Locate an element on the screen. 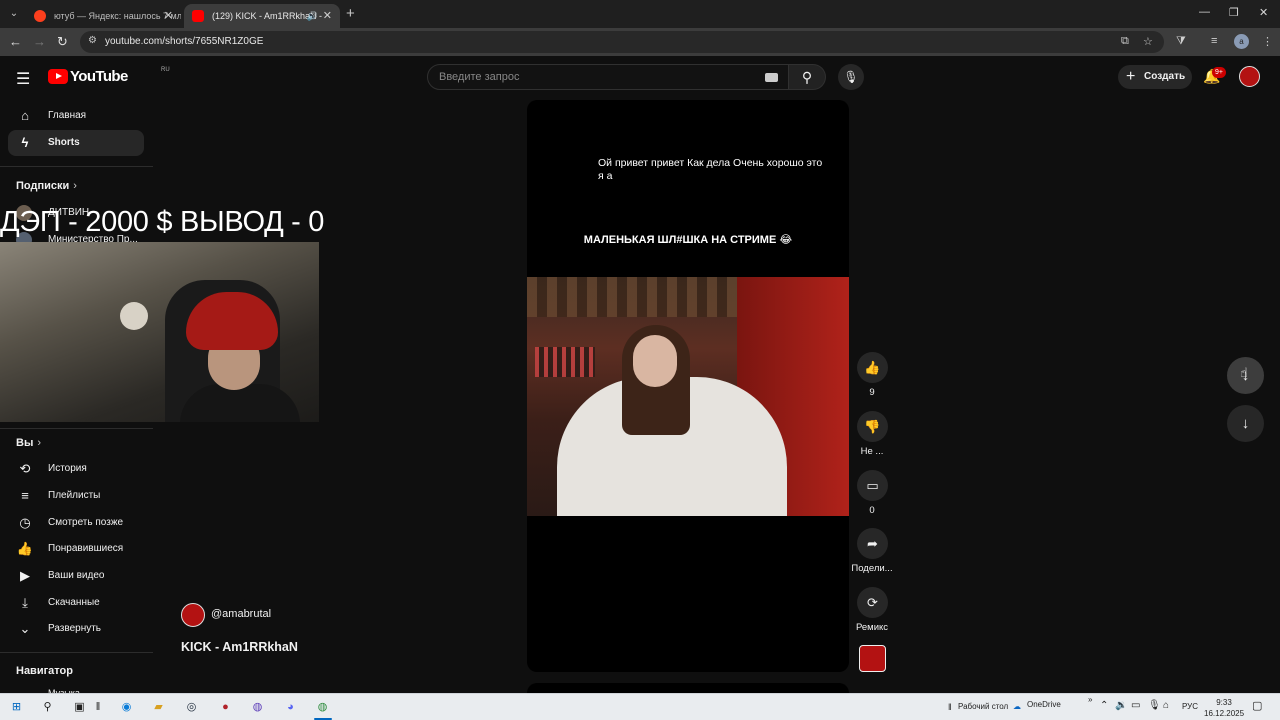 The image size is (1280, 720). back-button: ← is located at coordinates (15, 42).